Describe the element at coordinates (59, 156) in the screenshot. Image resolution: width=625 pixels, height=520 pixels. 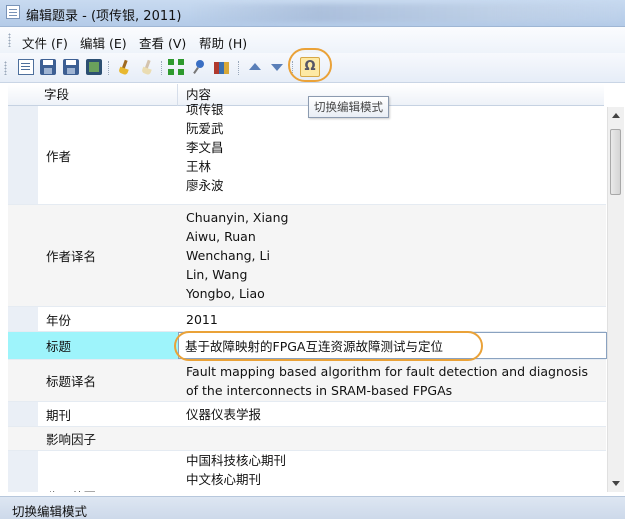
I see `row-field-label: 作者` at that location.